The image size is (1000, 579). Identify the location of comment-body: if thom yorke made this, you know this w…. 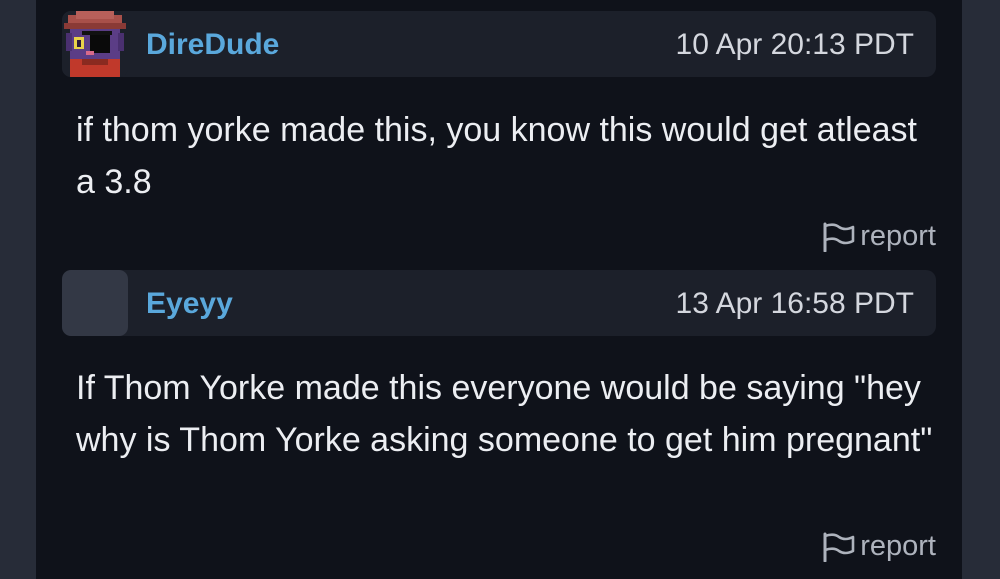
(496, 156).